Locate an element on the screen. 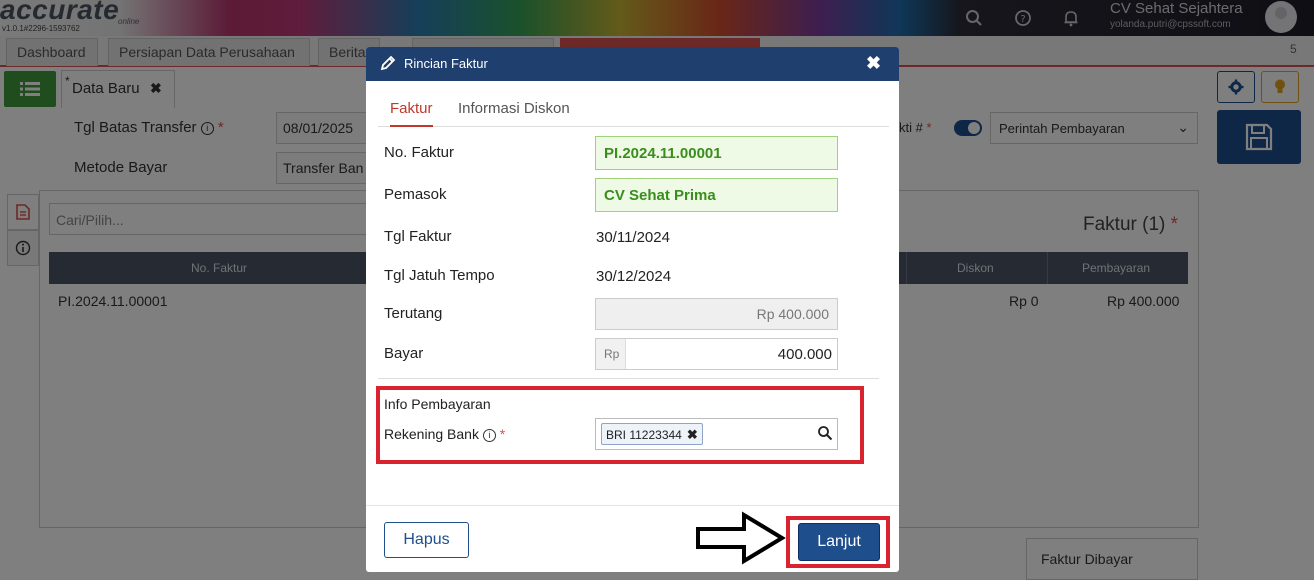 The image size is (1314, 580). hapus-button: Hapus is located at coordinates (426, 540).